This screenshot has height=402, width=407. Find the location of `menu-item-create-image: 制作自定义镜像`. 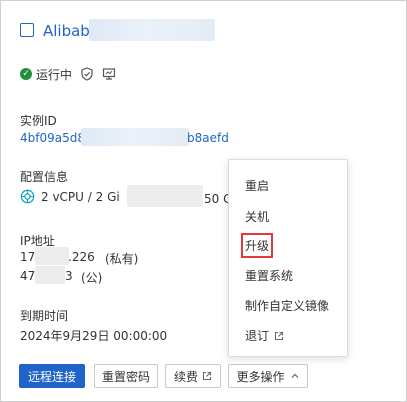

menu-item-create-image: 制作自定义镜像 is located at coordinates (287, 305).